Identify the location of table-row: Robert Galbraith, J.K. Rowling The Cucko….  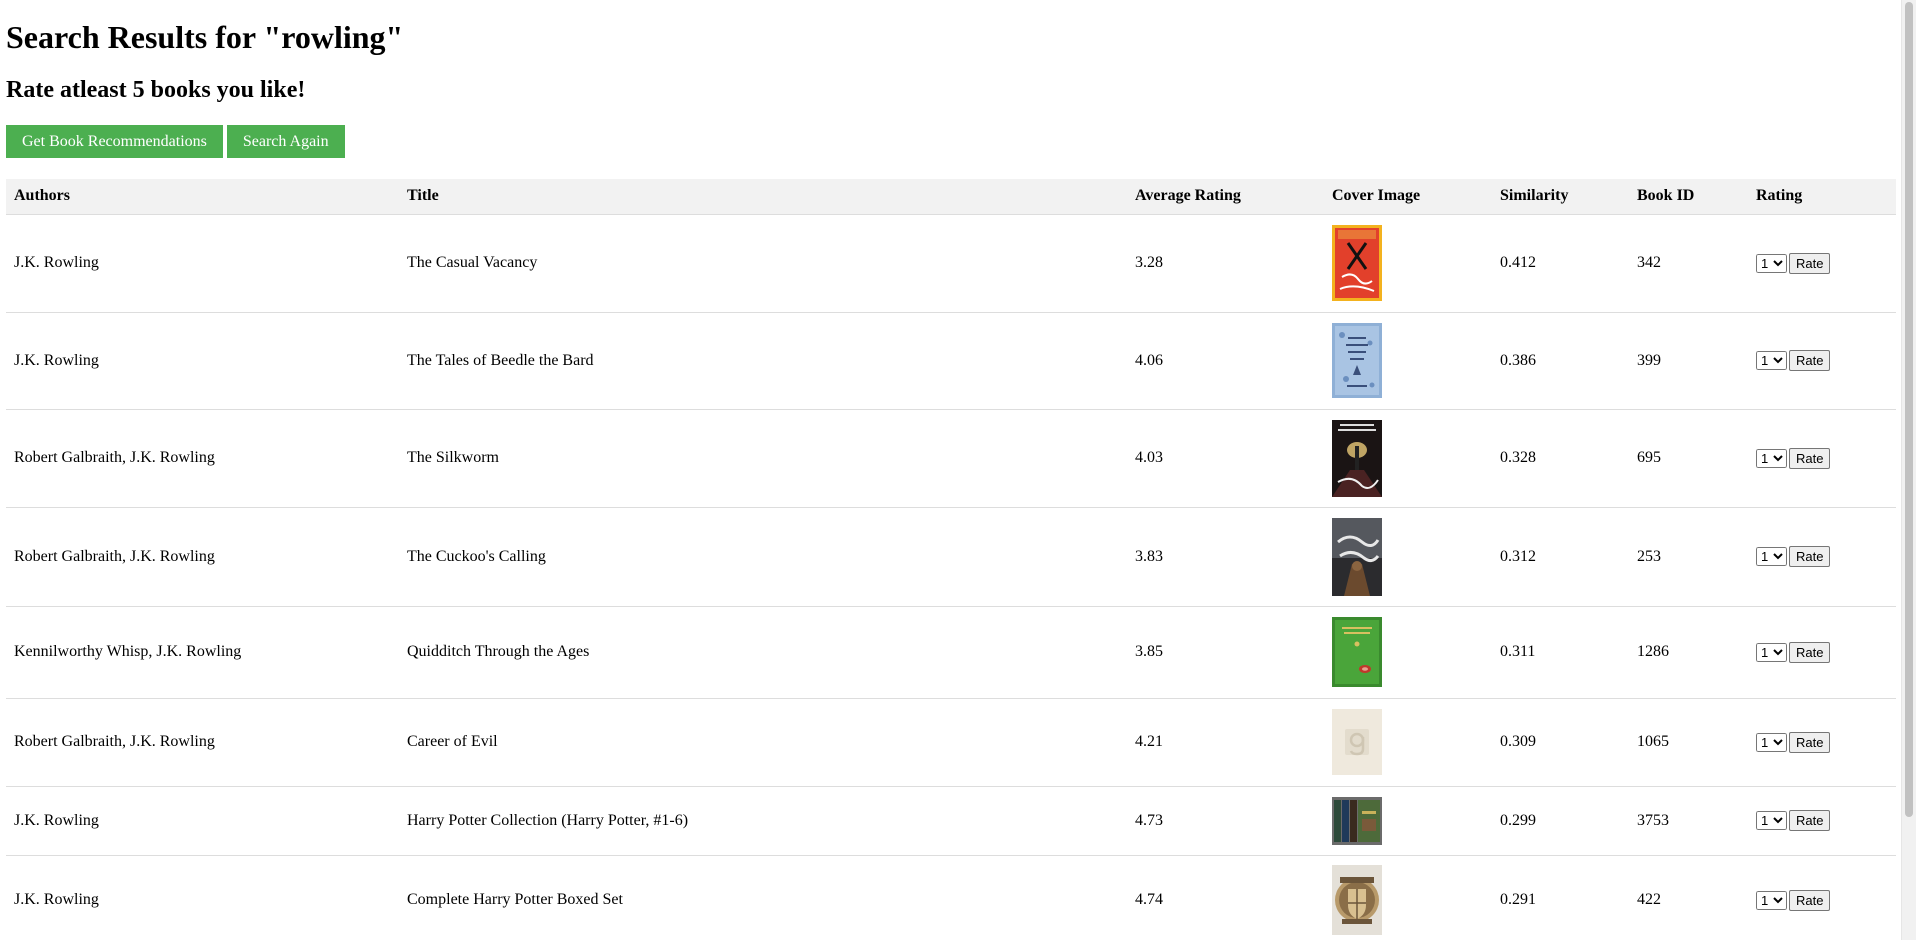
(951, 557).